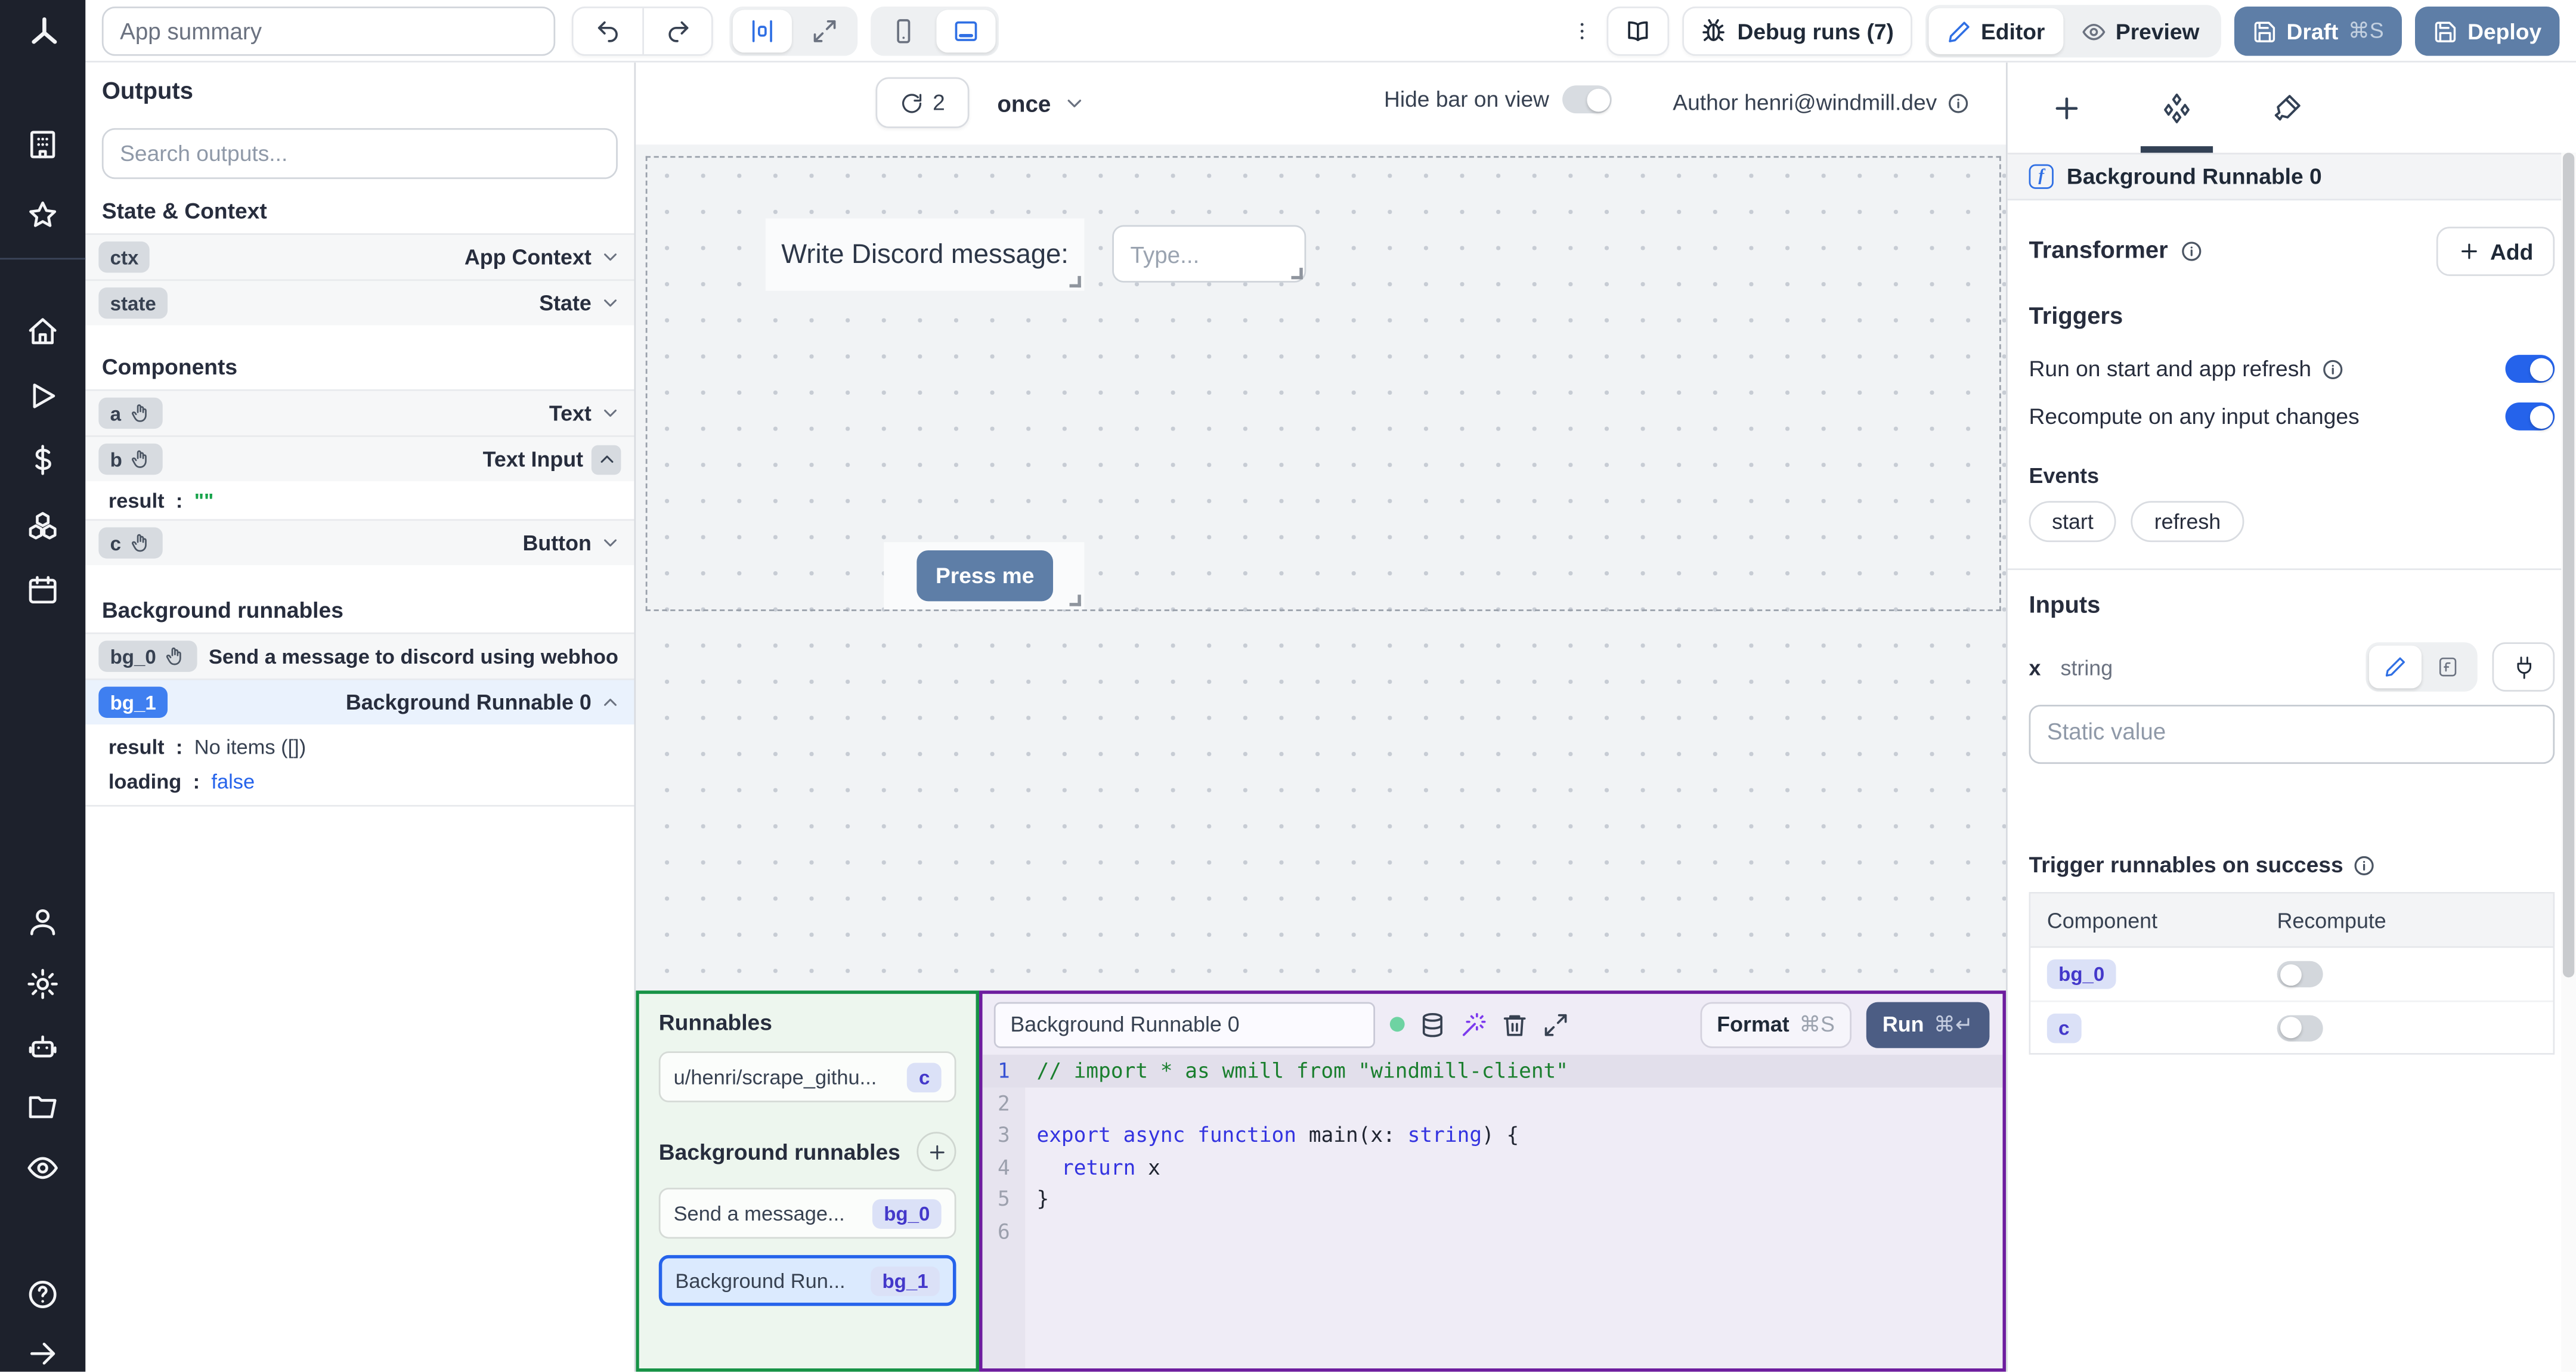 The image size is (2576, 1372). Describe the element at coordinates (2530, 369) in the screenshot. I see `run-on-start-toggle` at that location.